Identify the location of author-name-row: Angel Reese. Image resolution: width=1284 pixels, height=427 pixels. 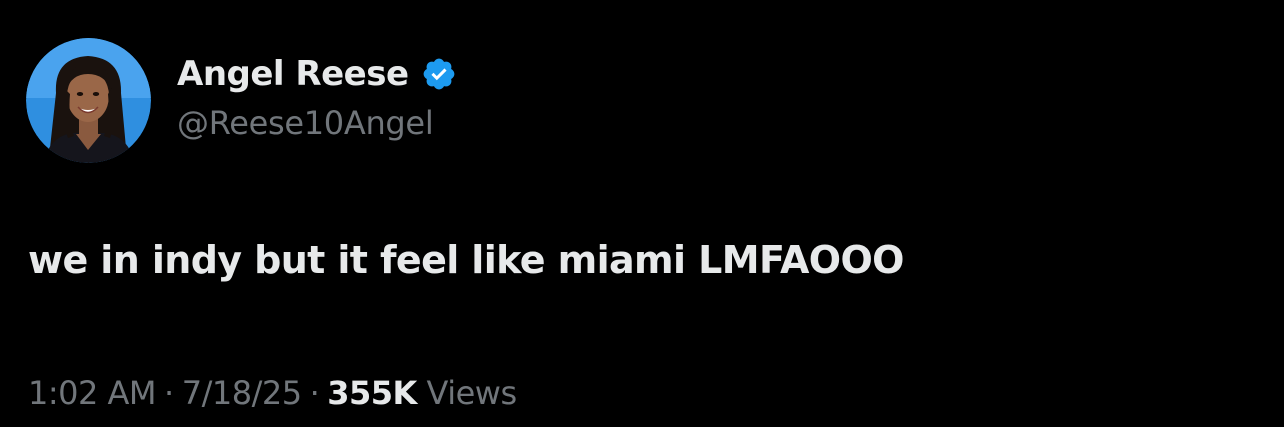
(317, 74).